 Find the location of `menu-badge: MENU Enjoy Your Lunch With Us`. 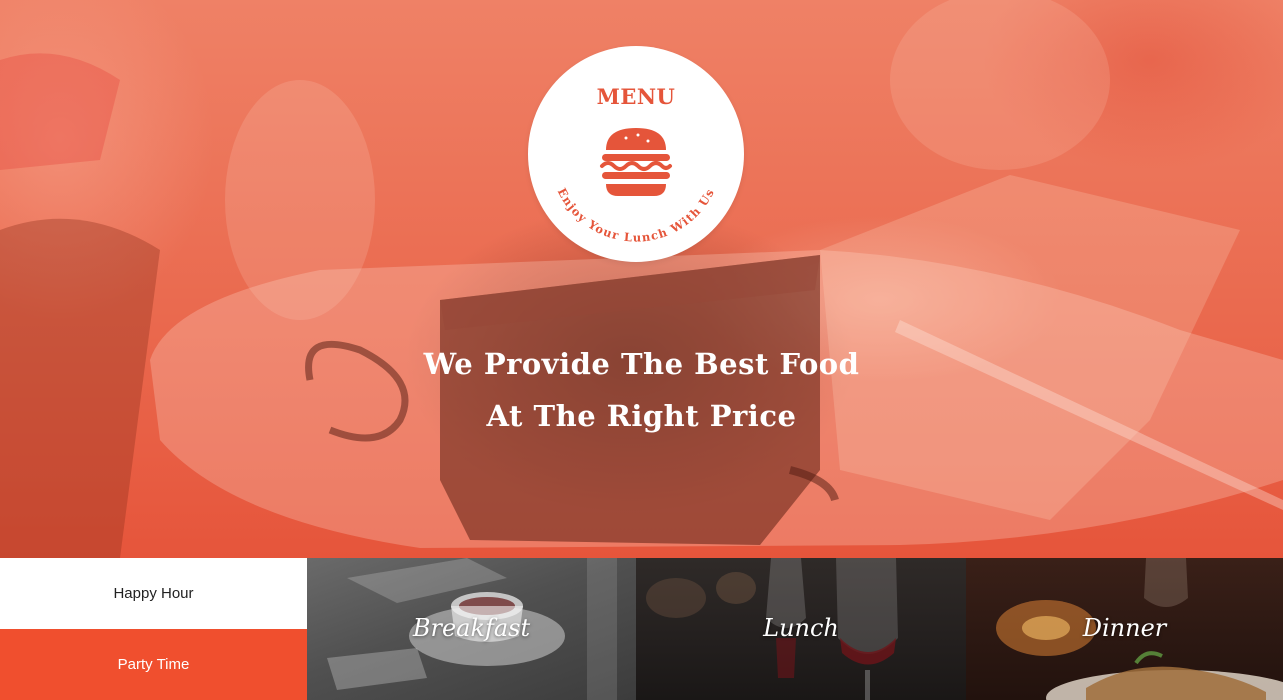

menu-badge: MENU Enjoy Your Lunch With Us is located at coordinates (636, 154).